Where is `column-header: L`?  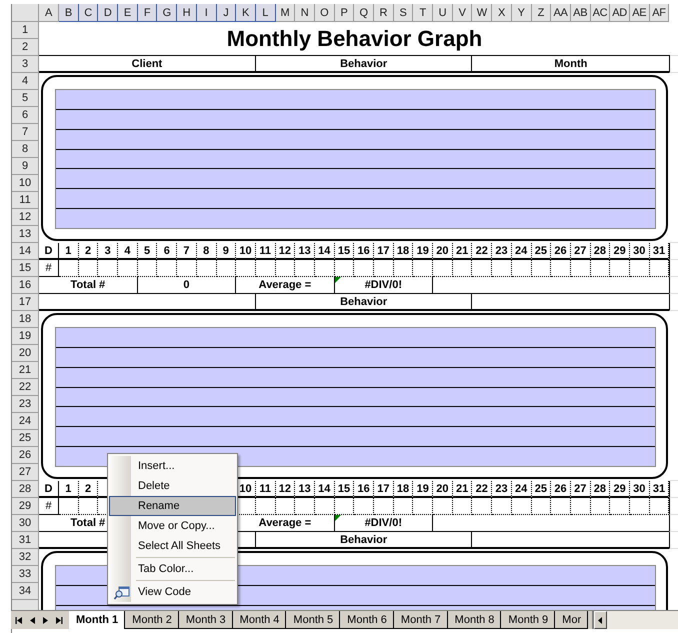
column-header: L is located at coordinates (266, 13).